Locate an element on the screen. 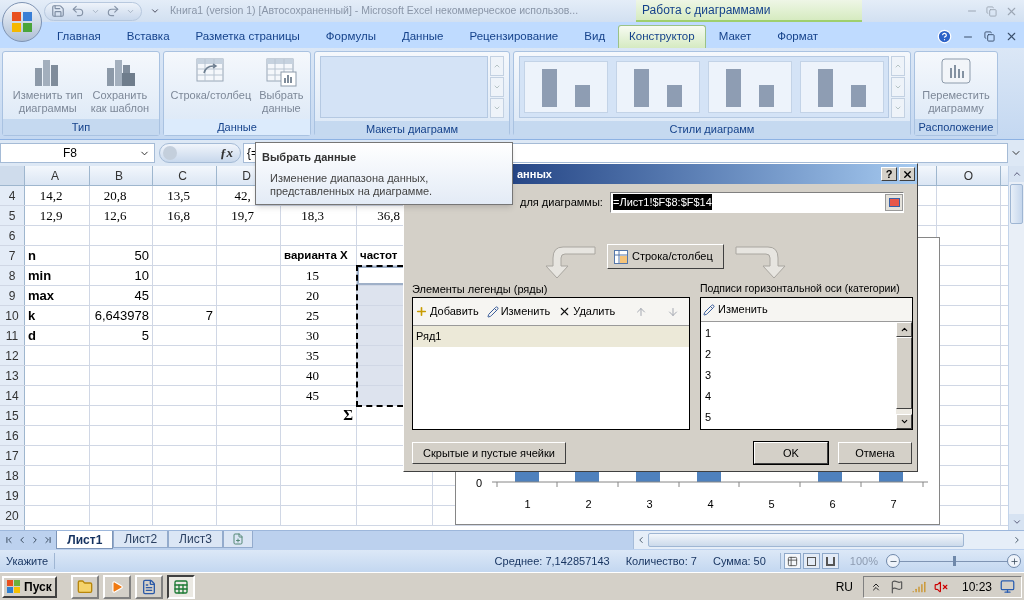 The image size is (1024, 600). row-header: 7 is located at coordinates (12, 255).